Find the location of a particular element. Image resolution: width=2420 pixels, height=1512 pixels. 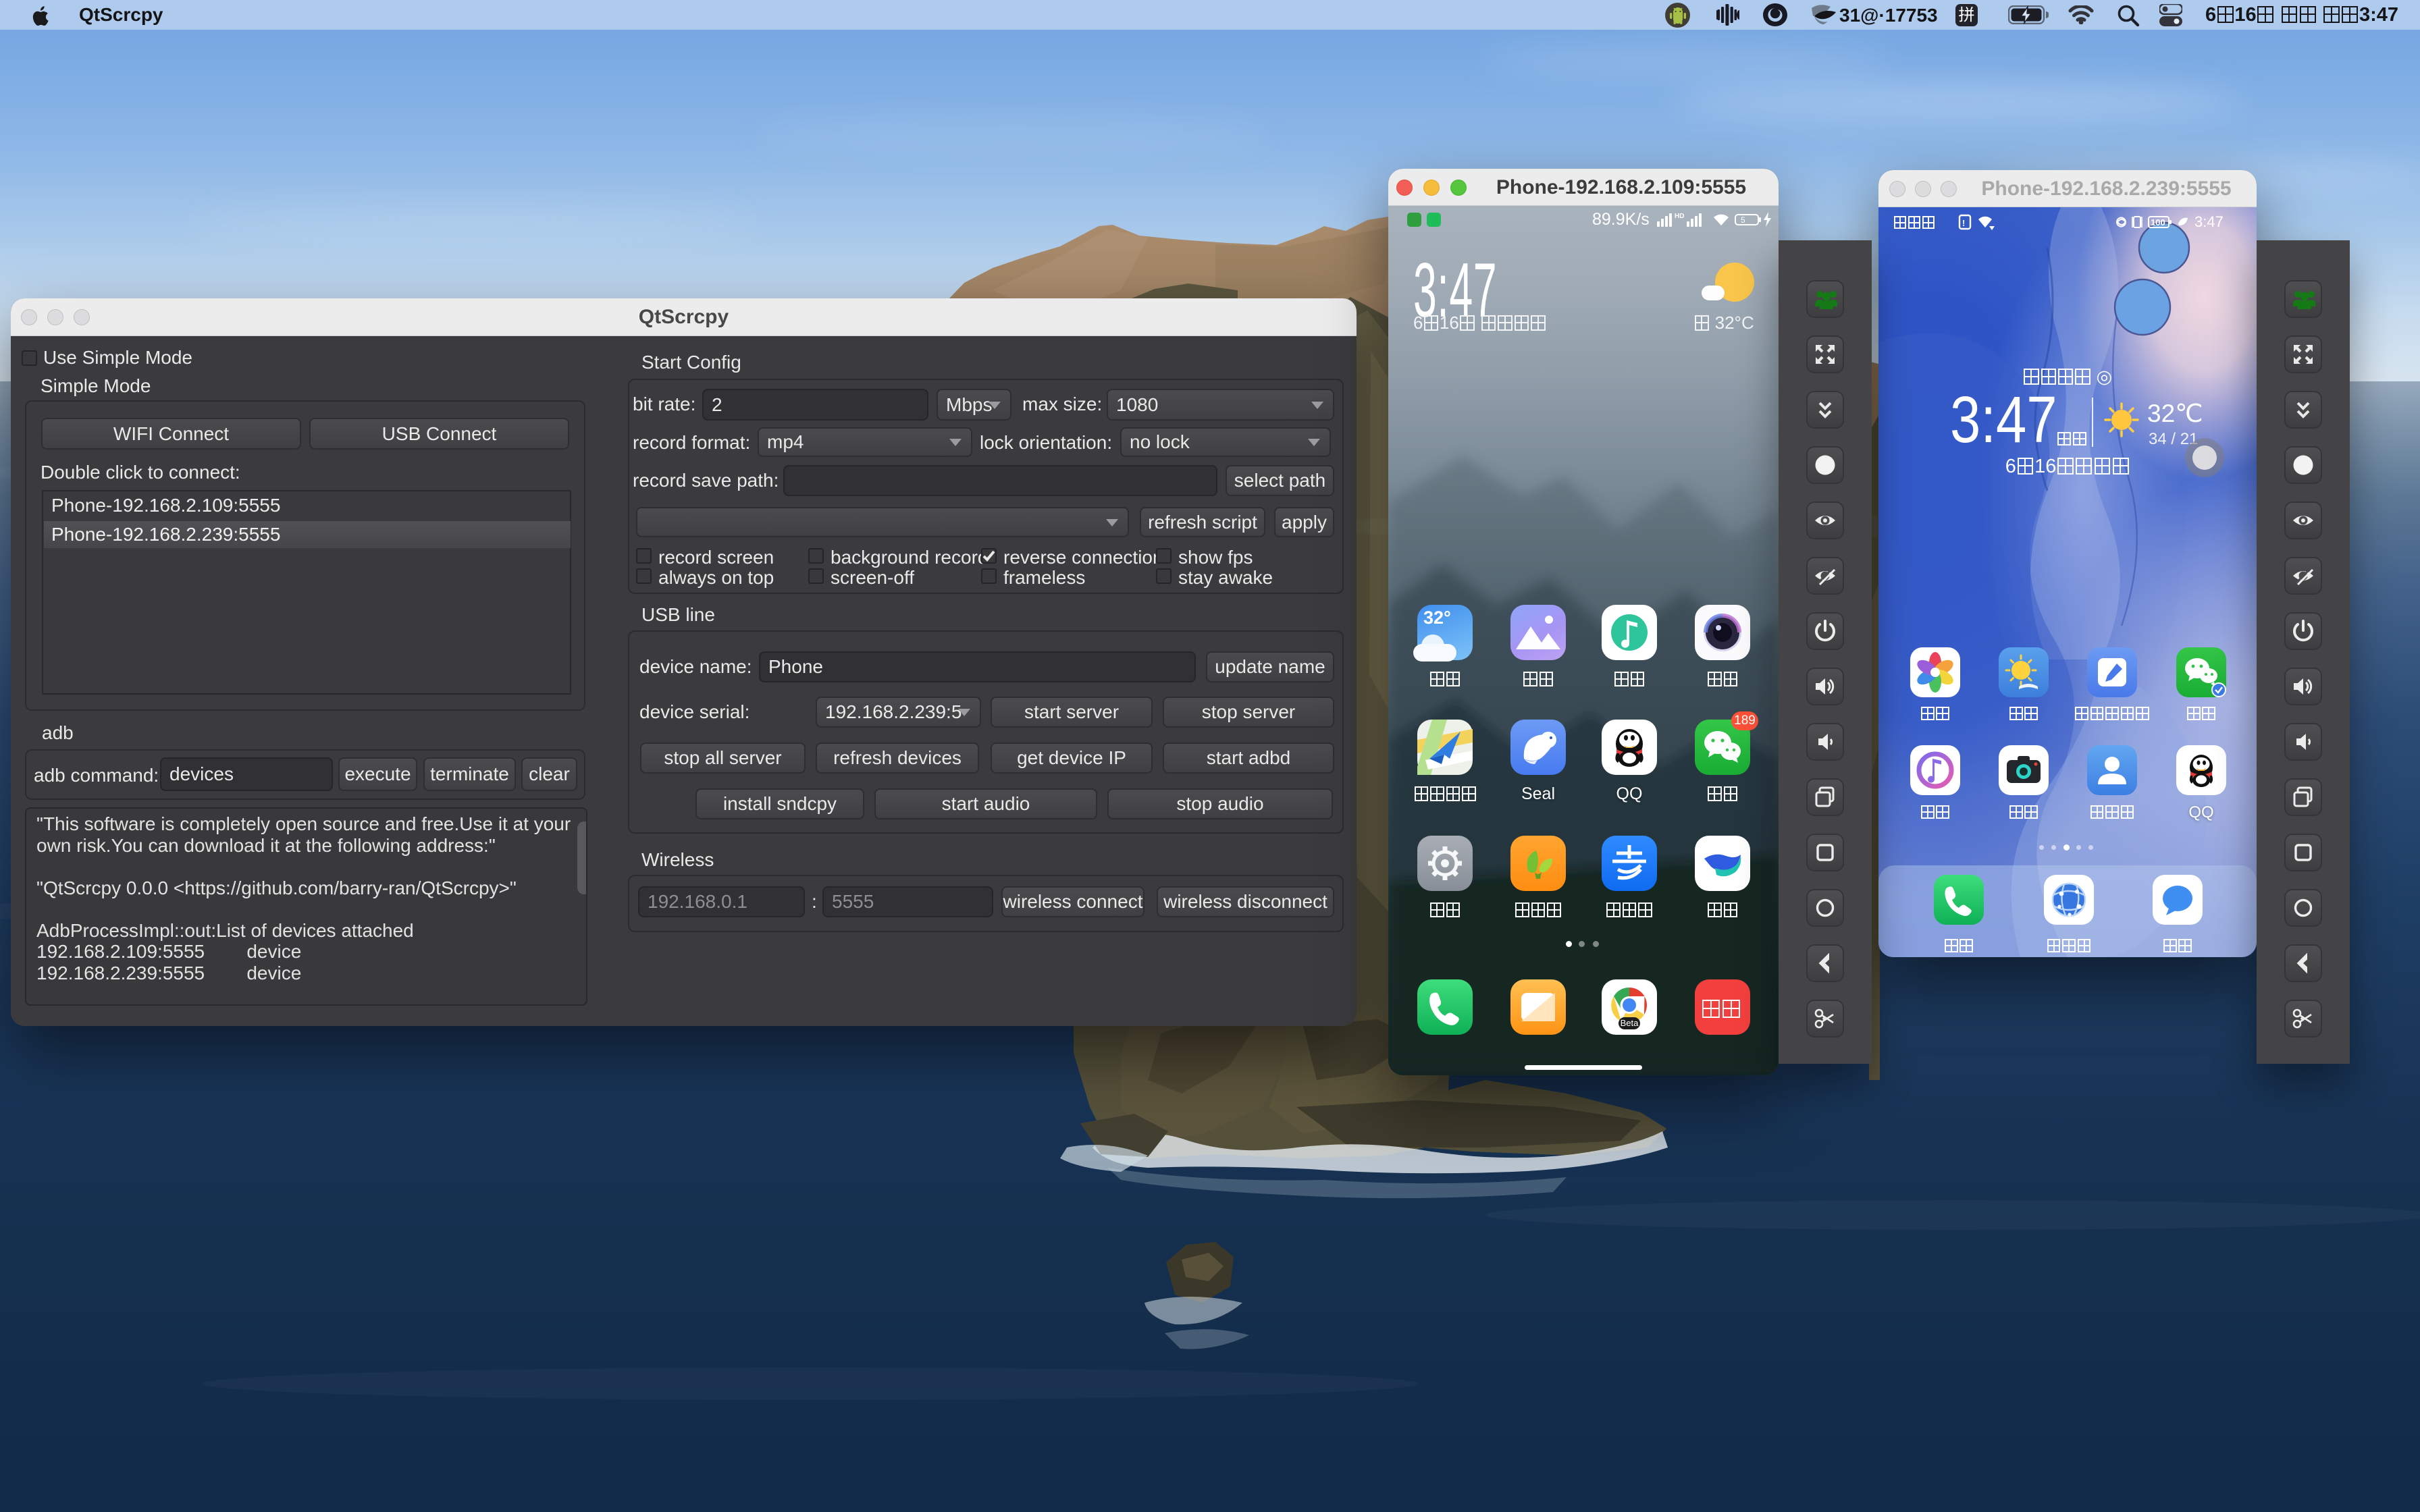

svg-text: Beta is located at coordinates (1630, 1023).